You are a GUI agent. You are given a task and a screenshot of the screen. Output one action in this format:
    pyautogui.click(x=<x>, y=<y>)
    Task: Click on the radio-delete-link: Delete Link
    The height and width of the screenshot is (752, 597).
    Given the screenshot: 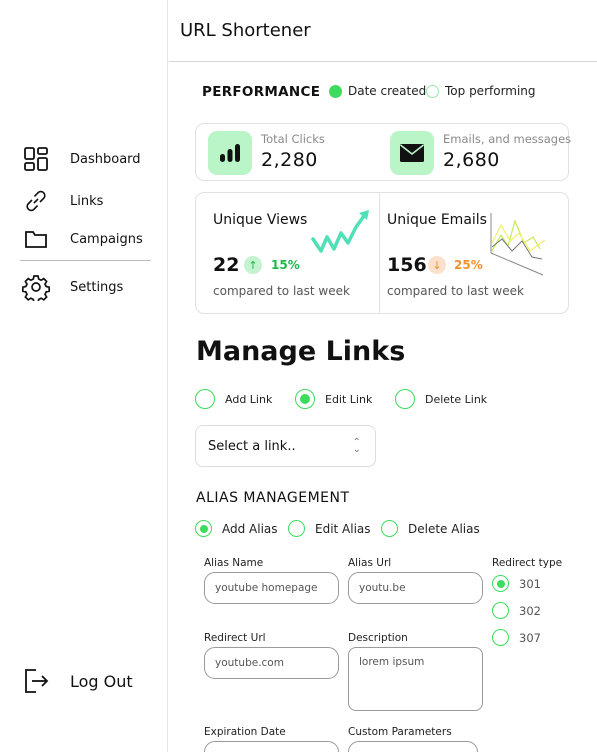 What is the action you would take?
    pyautogui.click(x=441, y=399)
    